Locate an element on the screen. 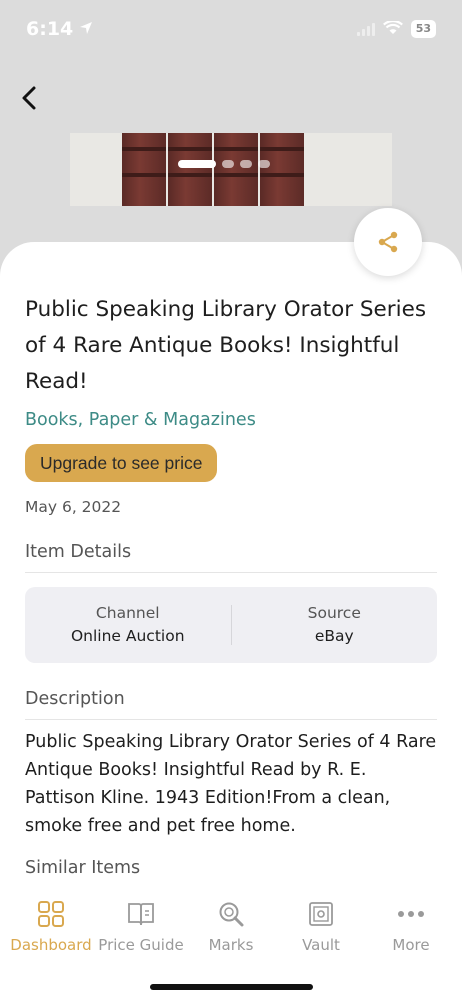 The image size is (462, 1000). channel-info: Channel Online Auction is located at coordinates (128, 625).